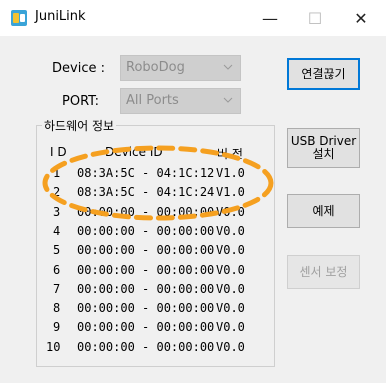 The height and width of the screenshot is (383, 386). I want to click on row-id: 2, so click(57, 192).